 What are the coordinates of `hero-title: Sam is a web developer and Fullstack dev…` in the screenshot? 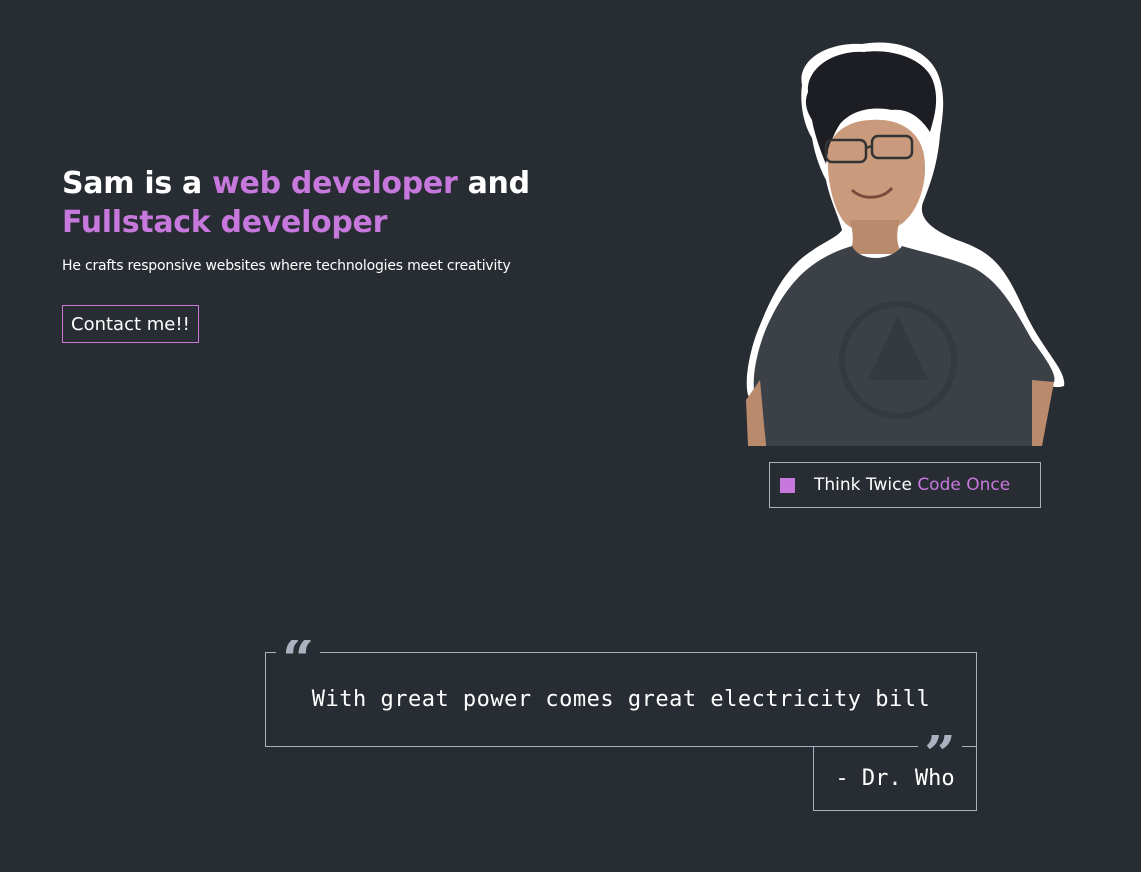 It's located at (362, 203).